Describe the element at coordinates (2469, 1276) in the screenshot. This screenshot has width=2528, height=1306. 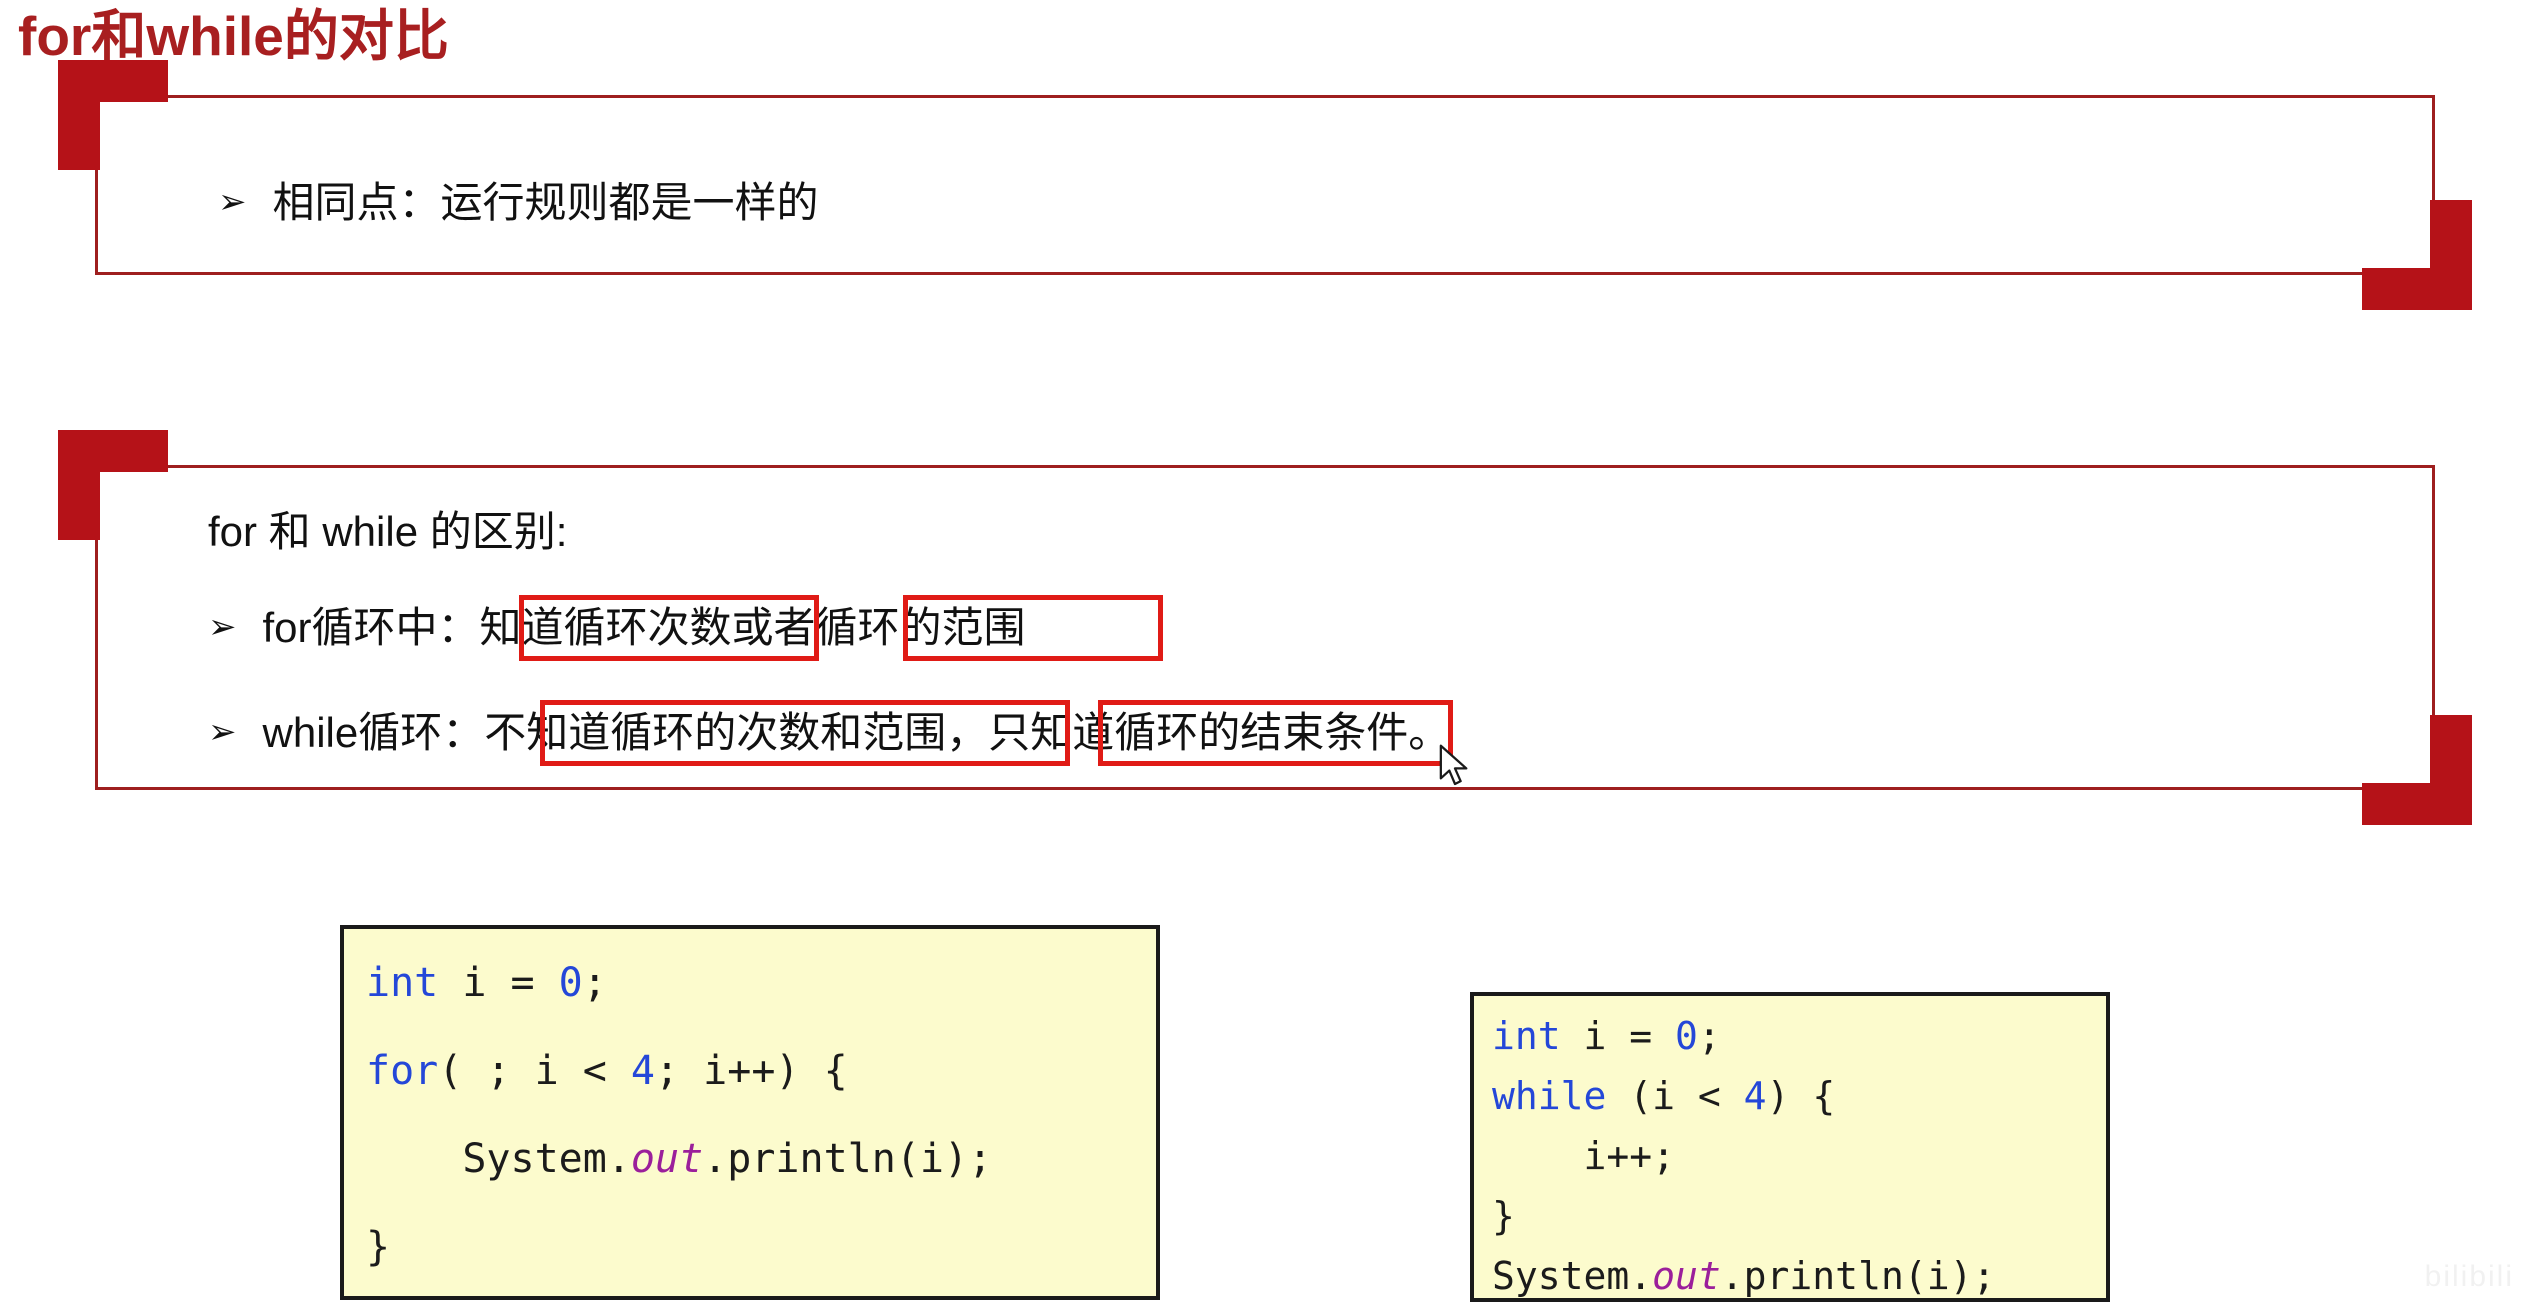
I see `watermark-logo: bilibili` at that location.